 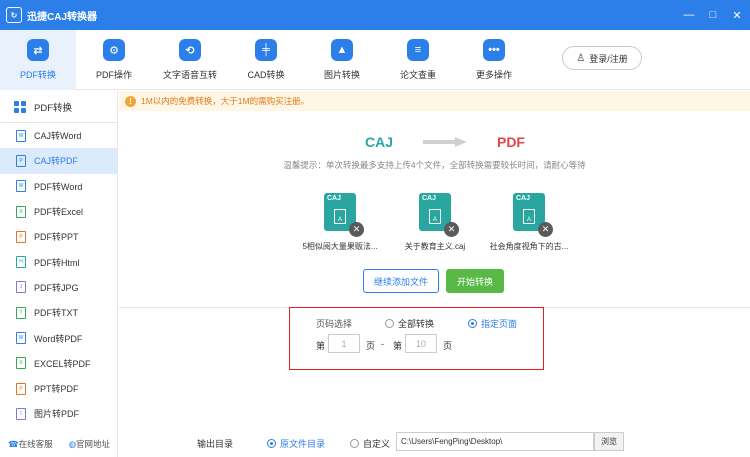 I want to click on online-service-link: ☎在线客服, so click(x=30, y=444).